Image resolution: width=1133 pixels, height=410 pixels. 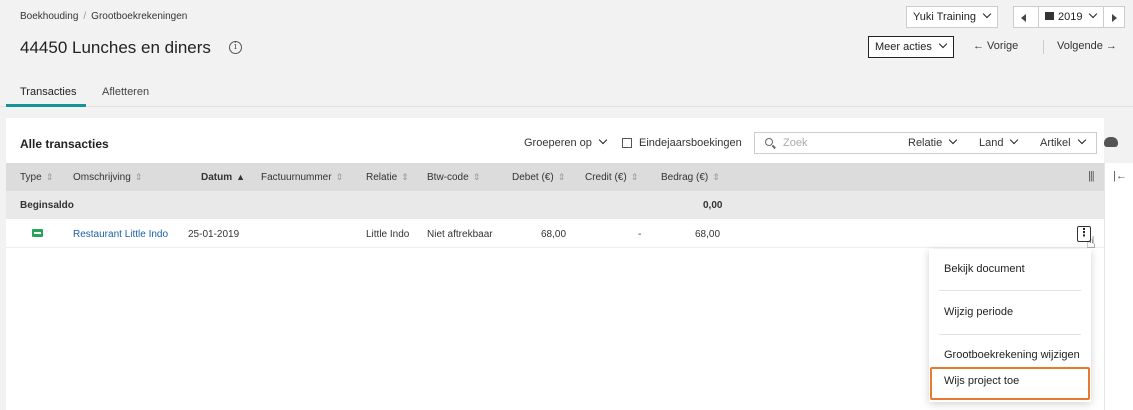 I want to click on company-select-label: Yuki Training, so click(x=944, y=17).